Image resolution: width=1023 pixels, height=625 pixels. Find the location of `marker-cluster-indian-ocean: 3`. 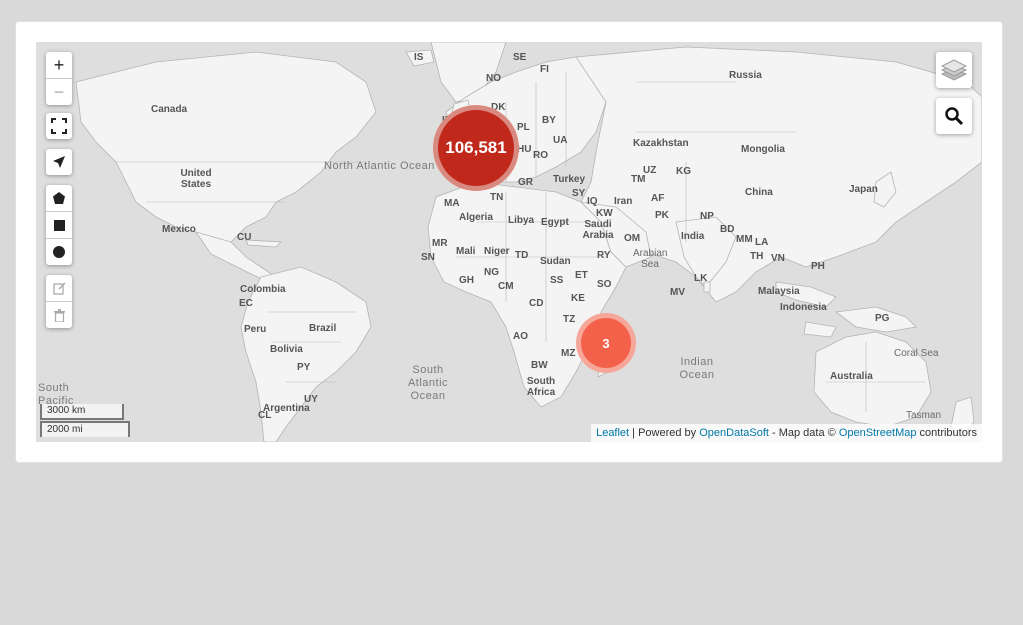

marker-cluster-indian-ocean: 3 is located at coordinates (606, 343).